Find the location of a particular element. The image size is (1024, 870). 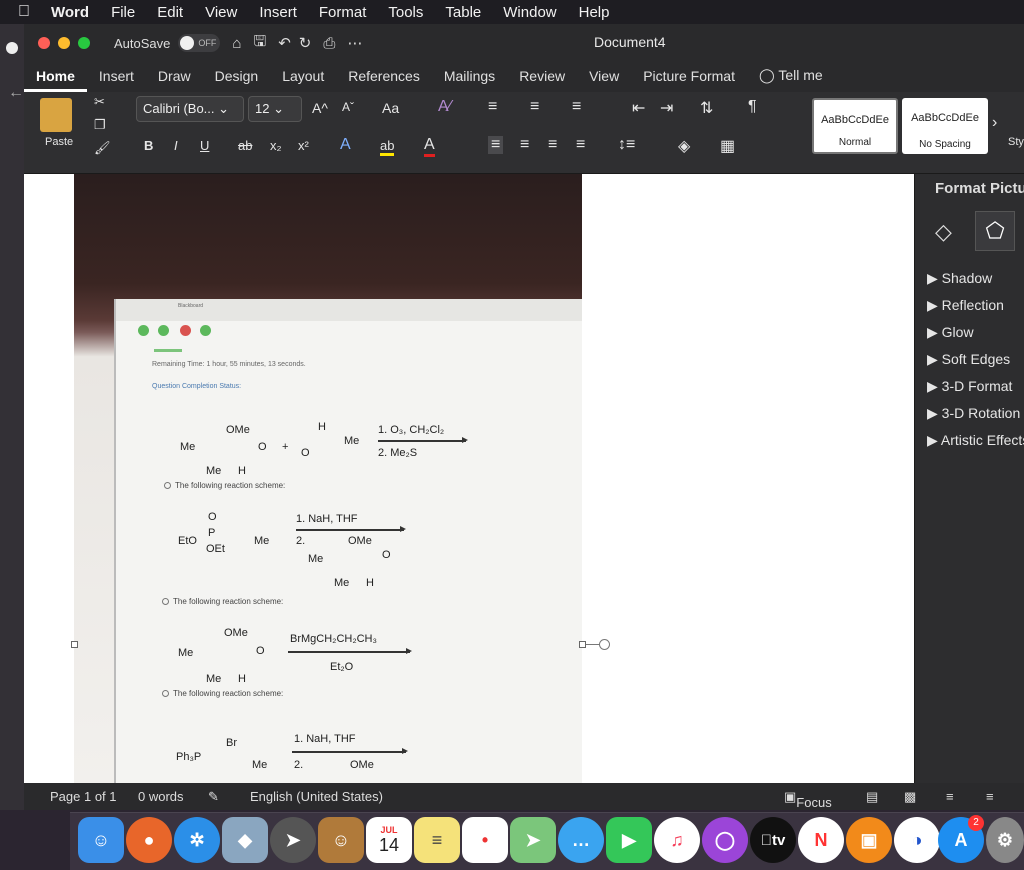

shading-icon: ◈ is located at coordinates (684, 146).